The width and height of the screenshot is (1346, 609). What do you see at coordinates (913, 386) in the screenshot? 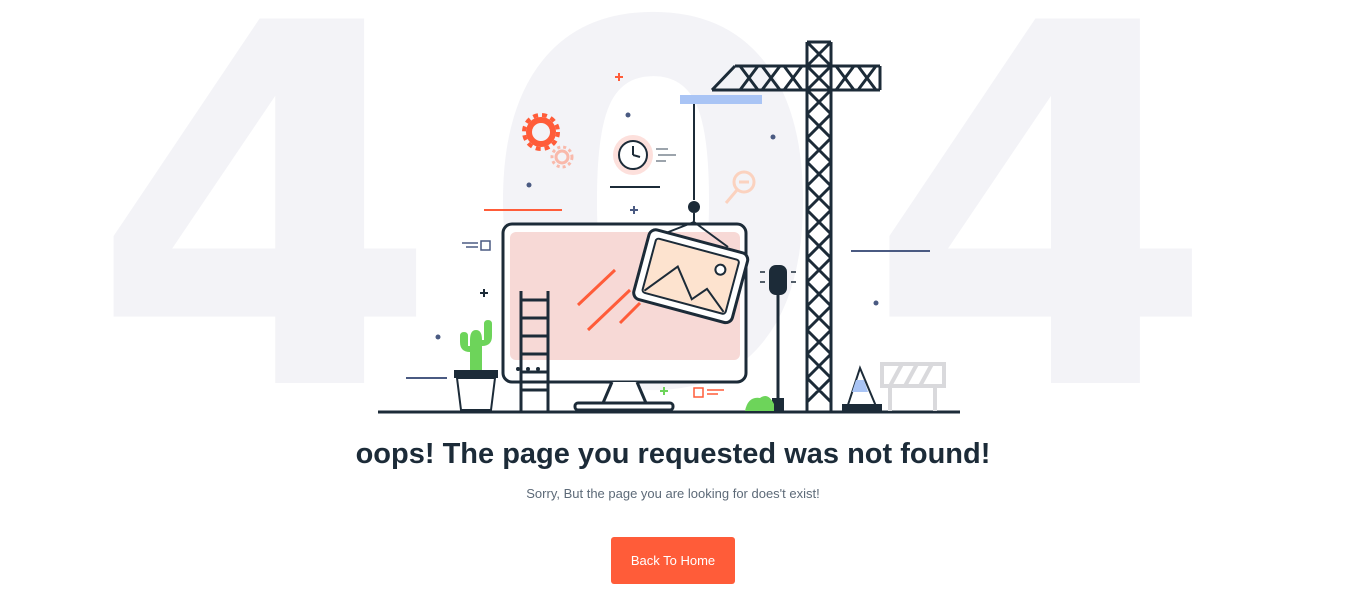
I see `barricade-icon` at bounding box center [913, 386].